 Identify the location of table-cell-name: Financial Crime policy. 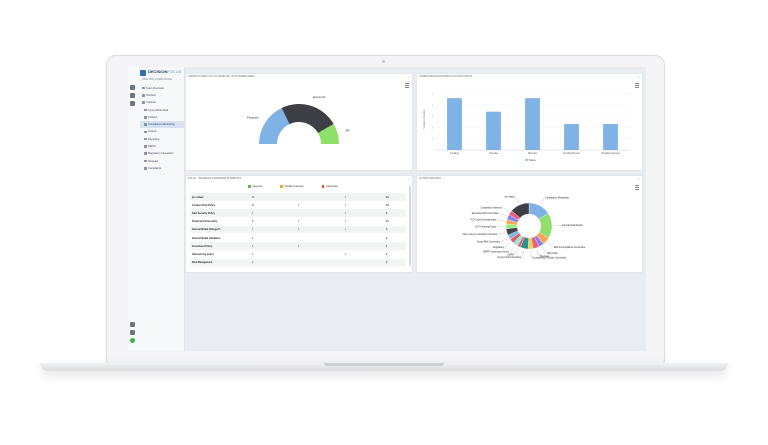
(205, 222).